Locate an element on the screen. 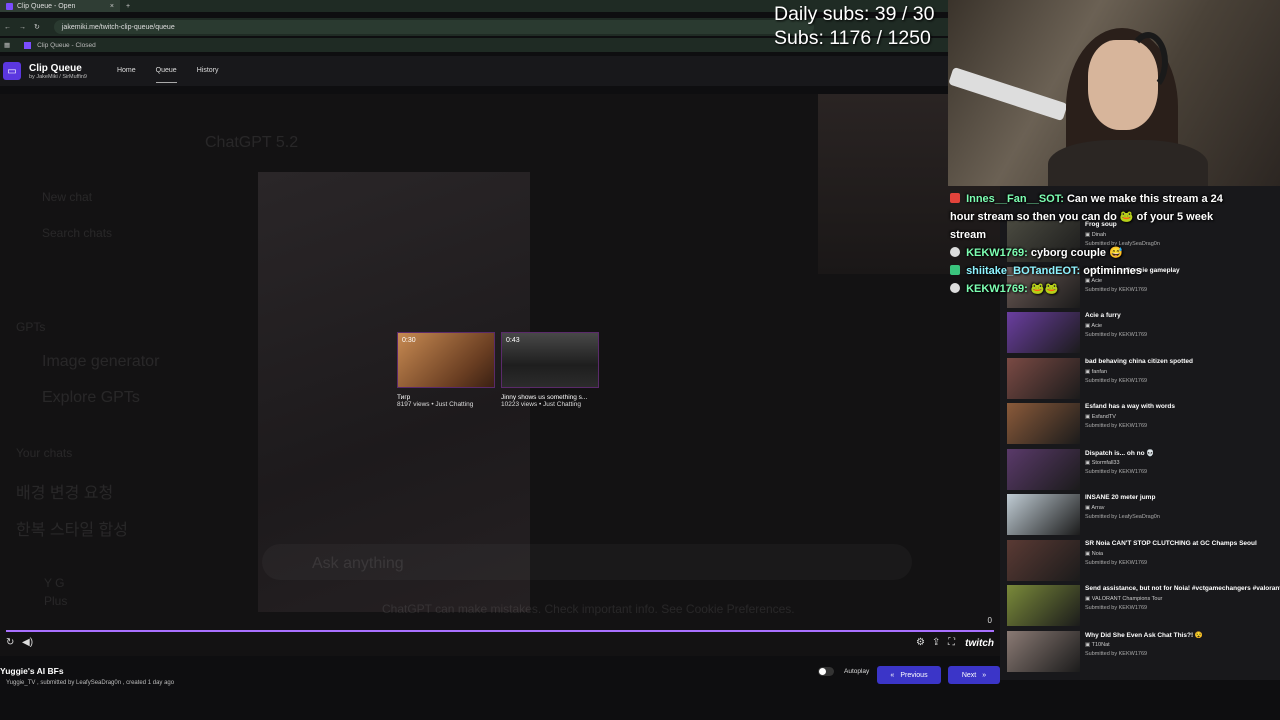 Image resolution: width=1280 pixels, height=720 pixels. fullscreen-icon: ⛶ is located at coordinates (951, 642).